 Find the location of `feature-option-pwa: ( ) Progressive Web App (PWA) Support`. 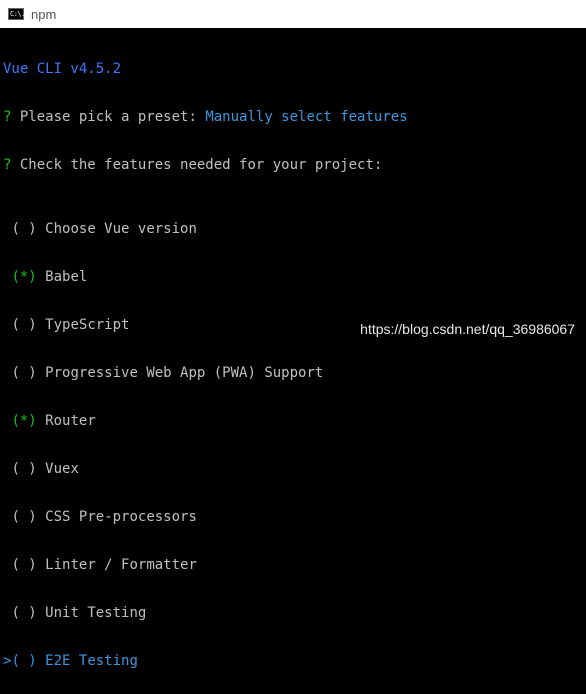

feature-option-pwa: ( ) Progressive Web App (PWA) Support is located at coordinates (294, 373).